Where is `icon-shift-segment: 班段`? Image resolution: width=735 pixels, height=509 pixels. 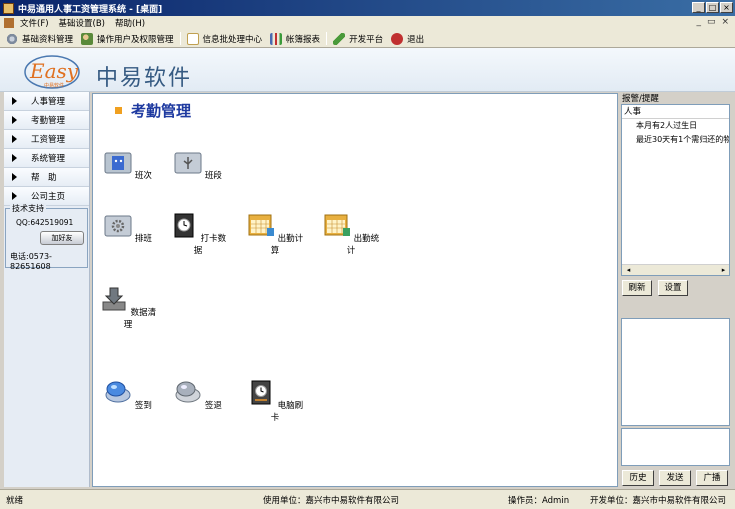
icon-shift-segment: 班段 is located at coordinates (198, 165).